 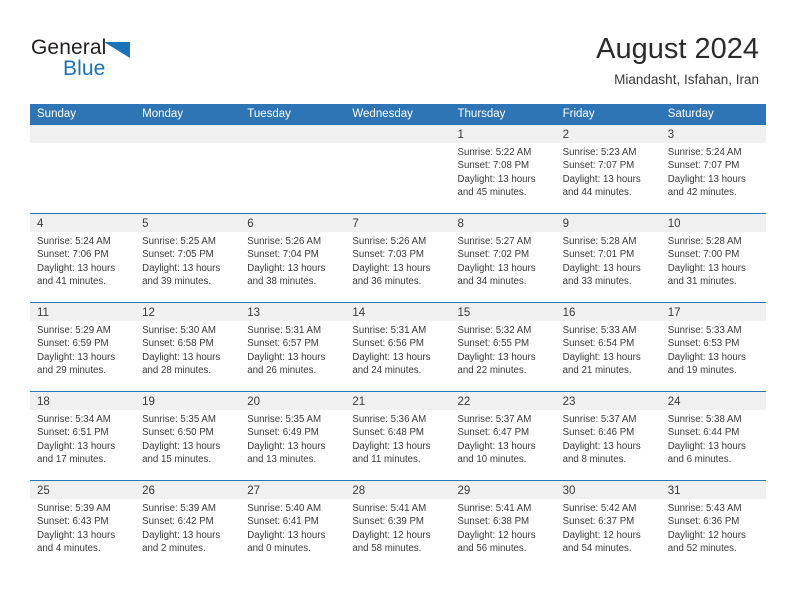 What do you see at coordinates (494, 508) in the screenshot?
I see `day-detail-line: Sunrise: 5:41 AM` at bounding box center [494, 508].